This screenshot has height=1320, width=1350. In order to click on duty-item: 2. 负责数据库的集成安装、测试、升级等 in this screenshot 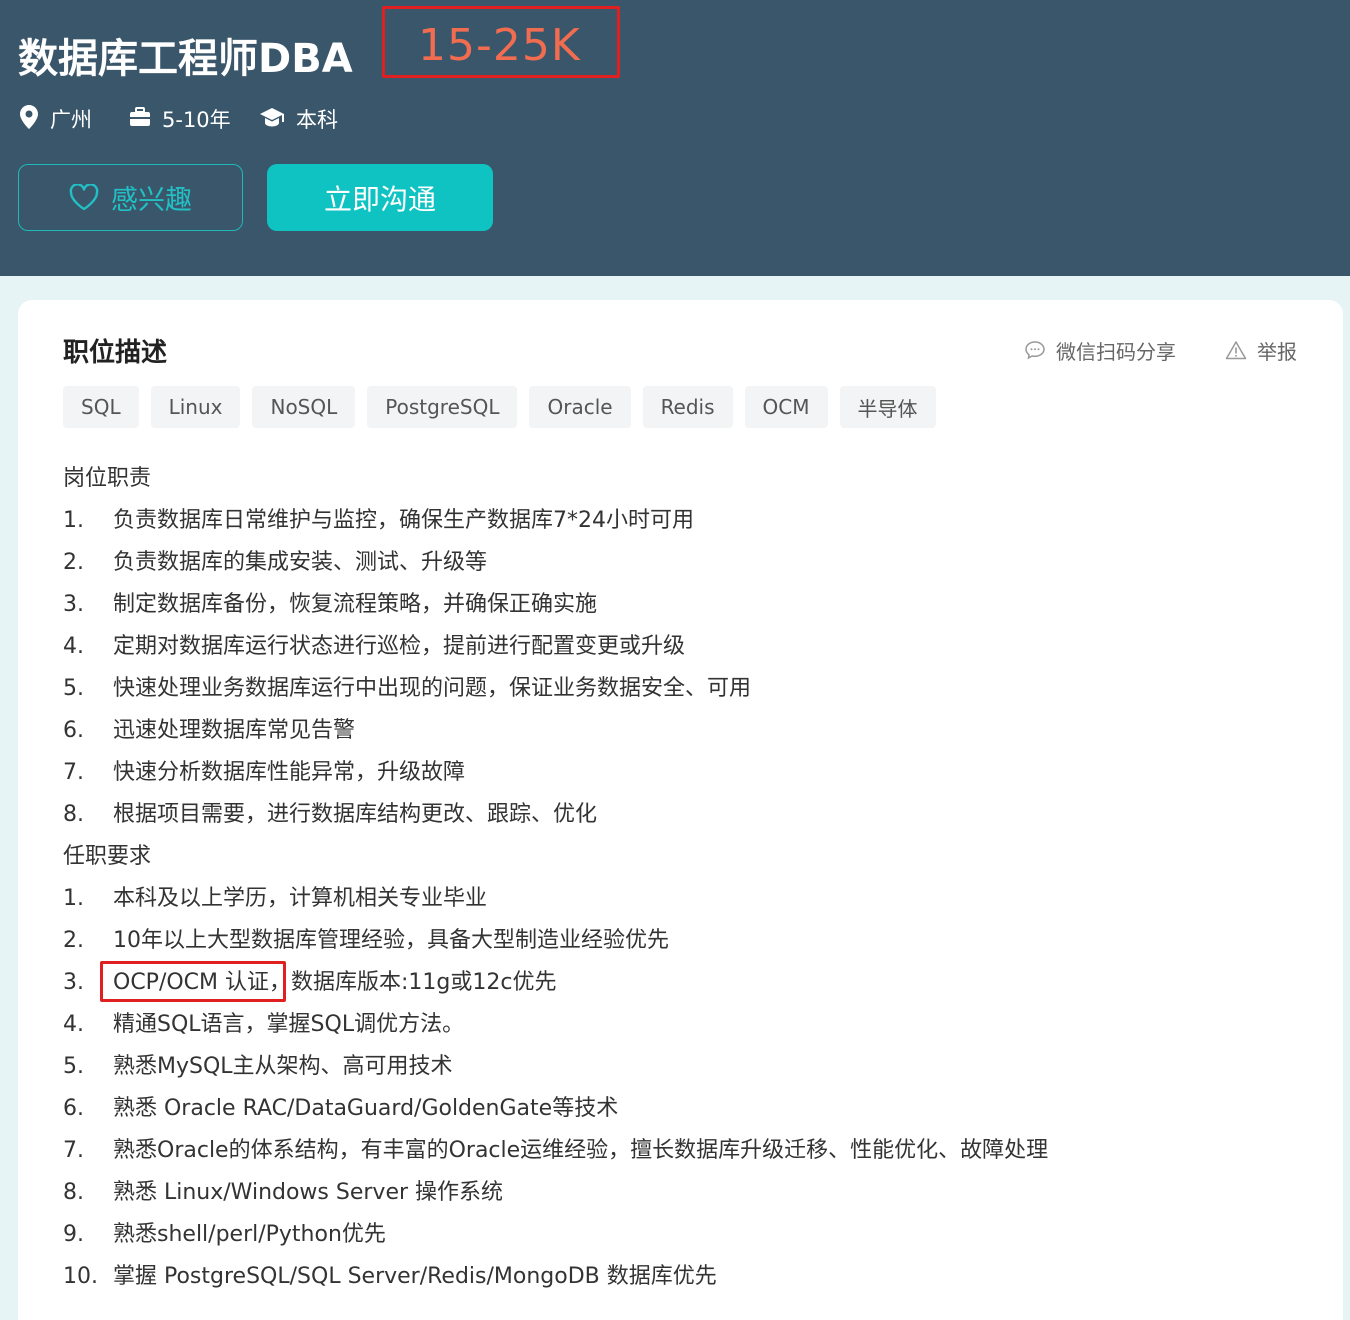, I will do `click(275, 562)`.